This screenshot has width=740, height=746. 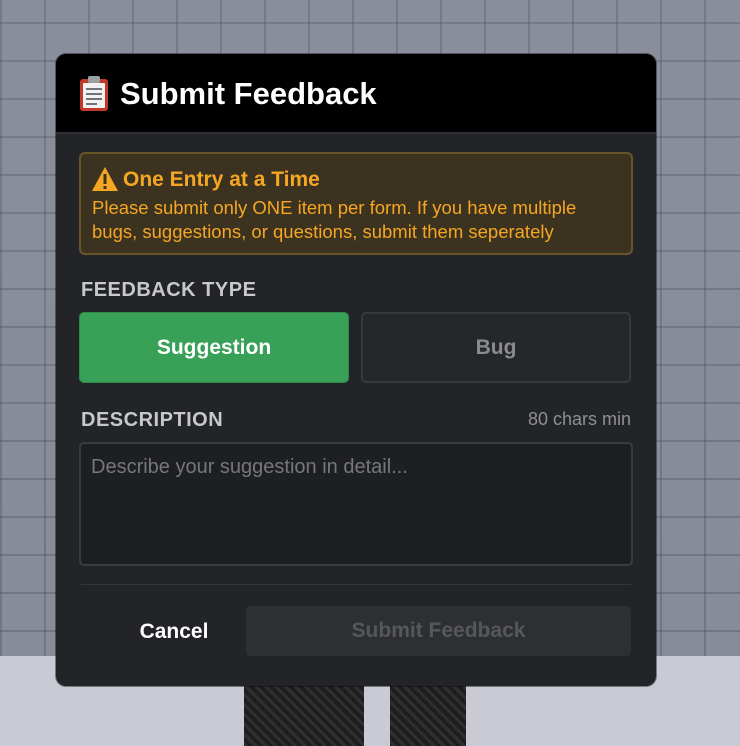 I want to click on dialog-header: Submit Feedback, so click(x=356, y=94).